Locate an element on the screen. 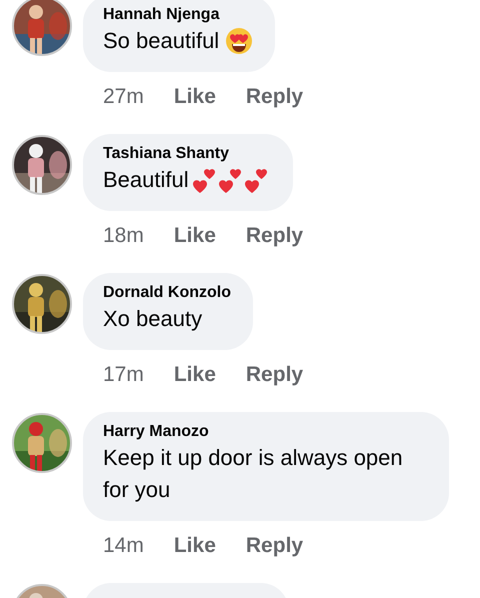 The width and height of the screenshot is (480, 598). heart-eyes-emoji-icon is located at coordinates (239, 41).